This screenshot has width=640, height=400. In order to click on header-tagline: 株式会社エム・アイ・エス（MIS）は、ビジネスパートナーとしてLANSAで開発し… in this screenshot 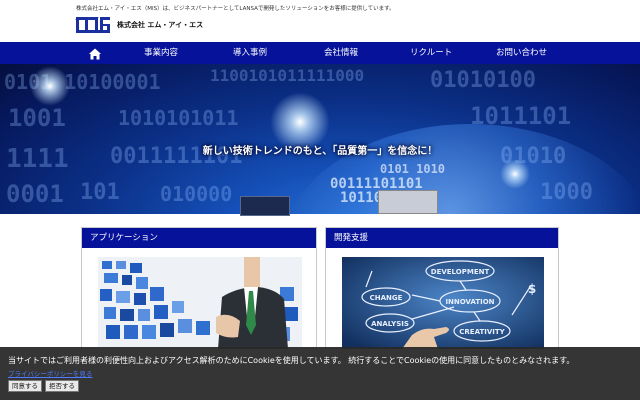, I will do `click(235, 9)`.